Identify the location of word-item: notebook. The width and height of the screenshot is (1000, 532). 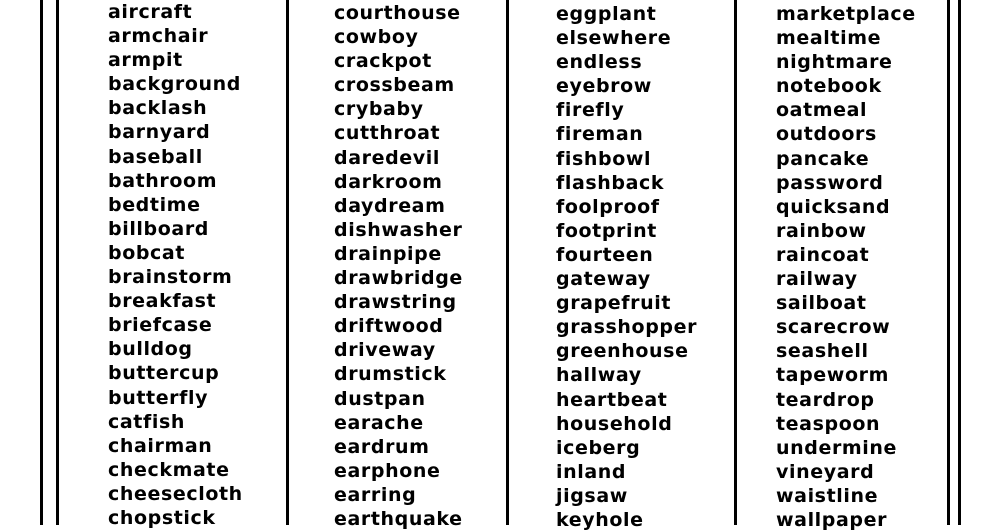
(829, 86).